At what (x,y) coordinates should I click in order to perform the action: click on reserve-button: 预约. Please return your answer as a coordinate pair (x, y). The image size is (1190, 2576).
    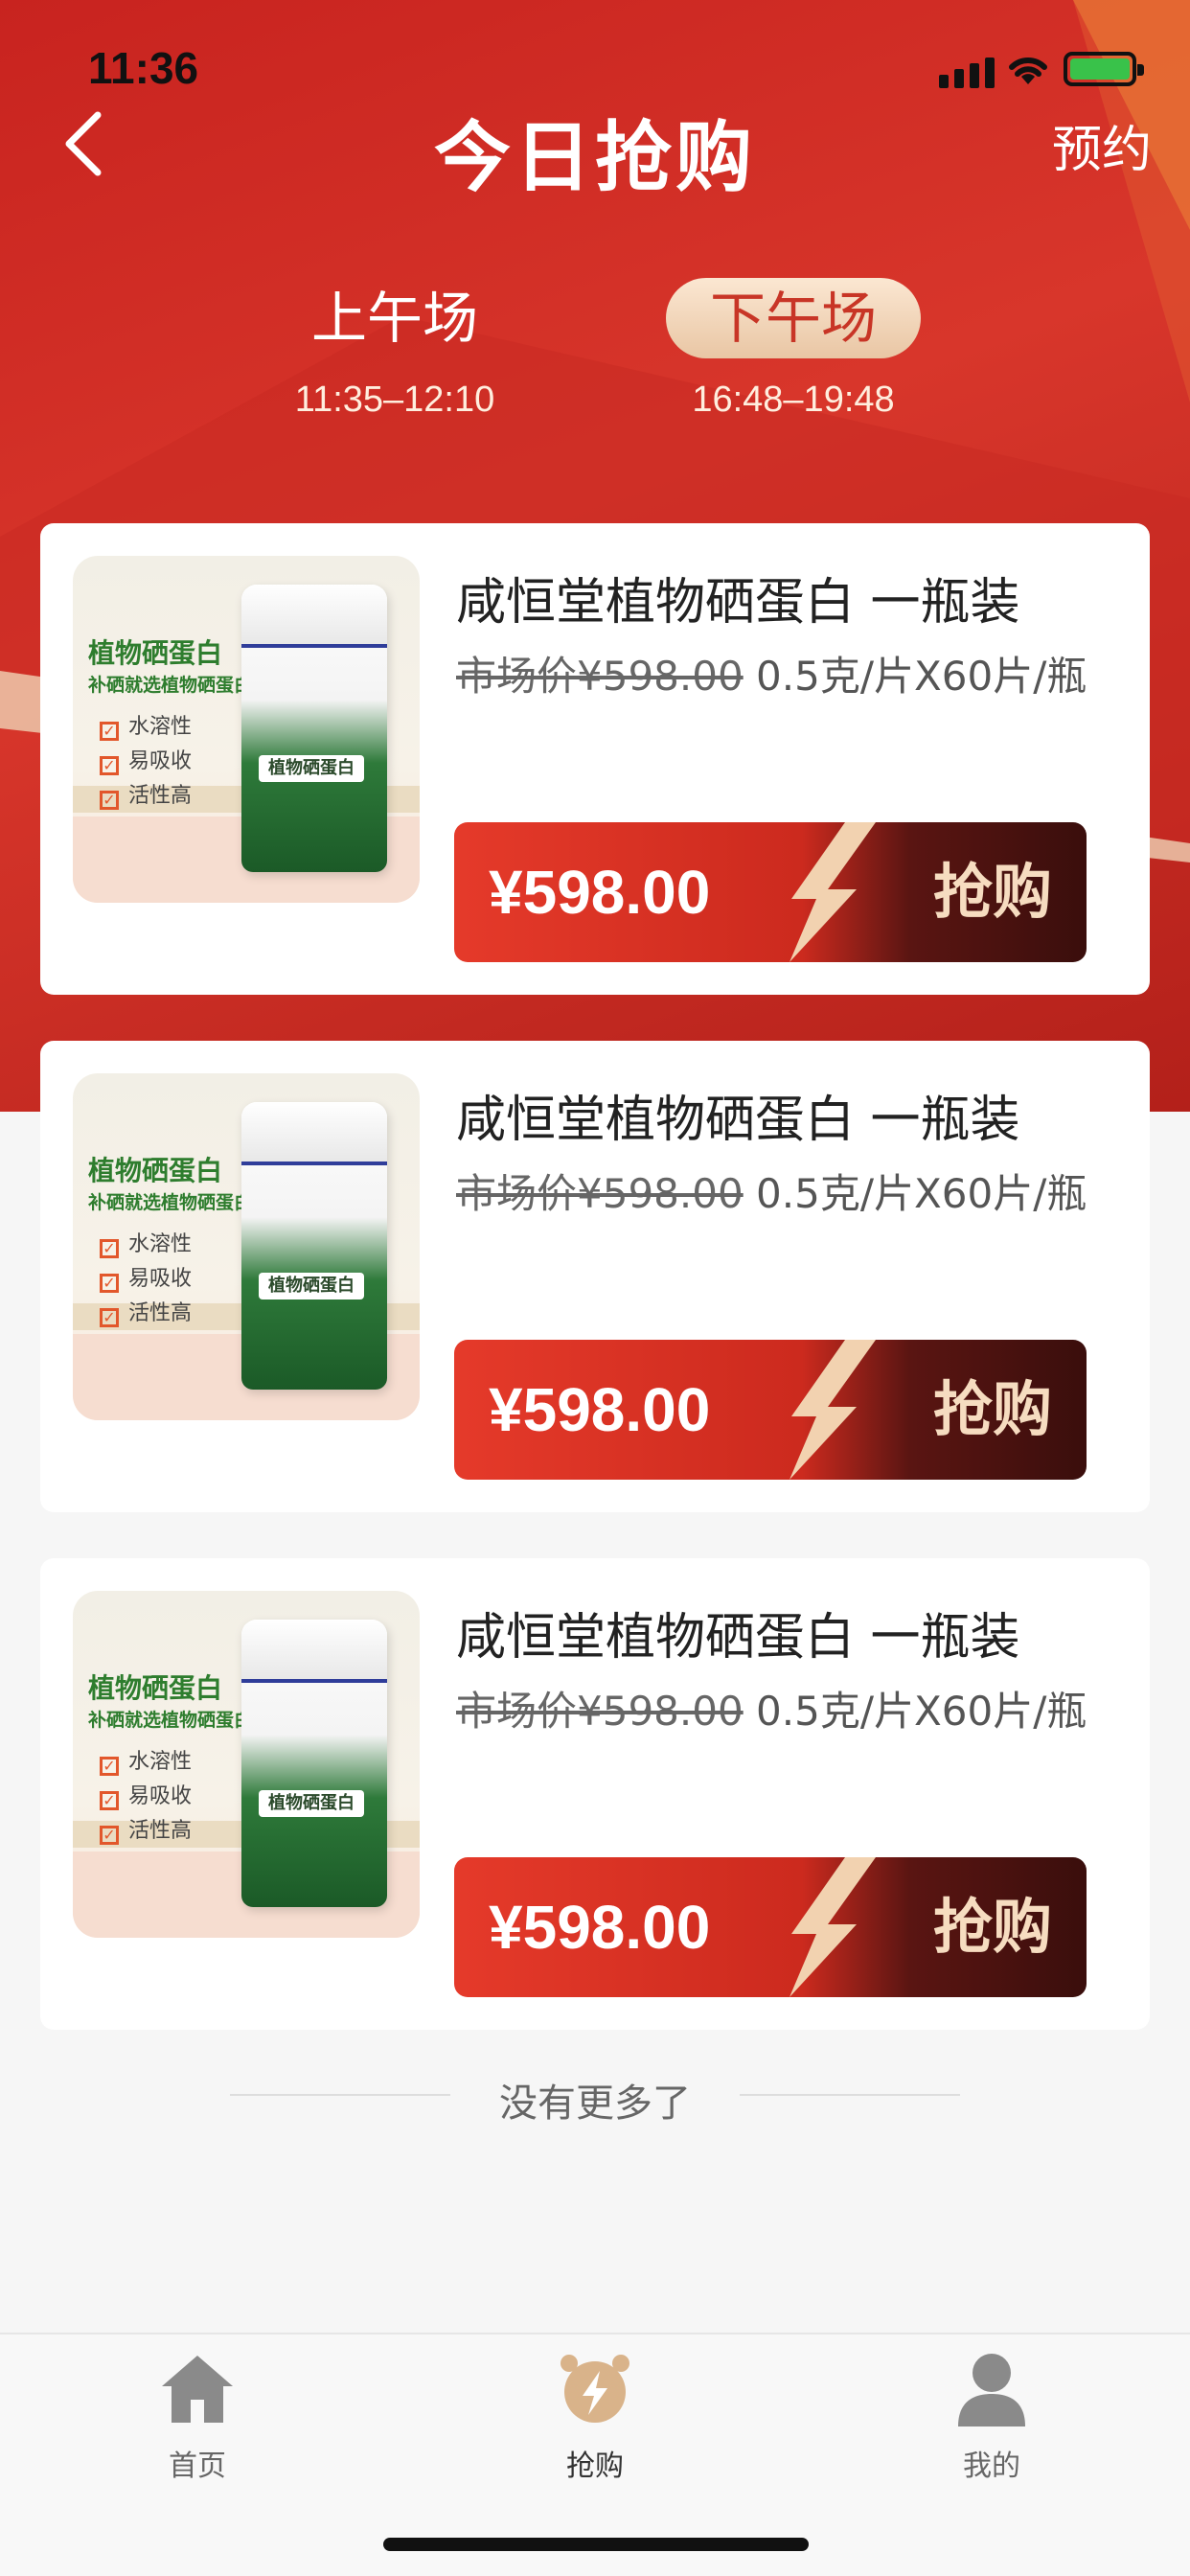
    Looking at the image, I should click on (1102, 145).